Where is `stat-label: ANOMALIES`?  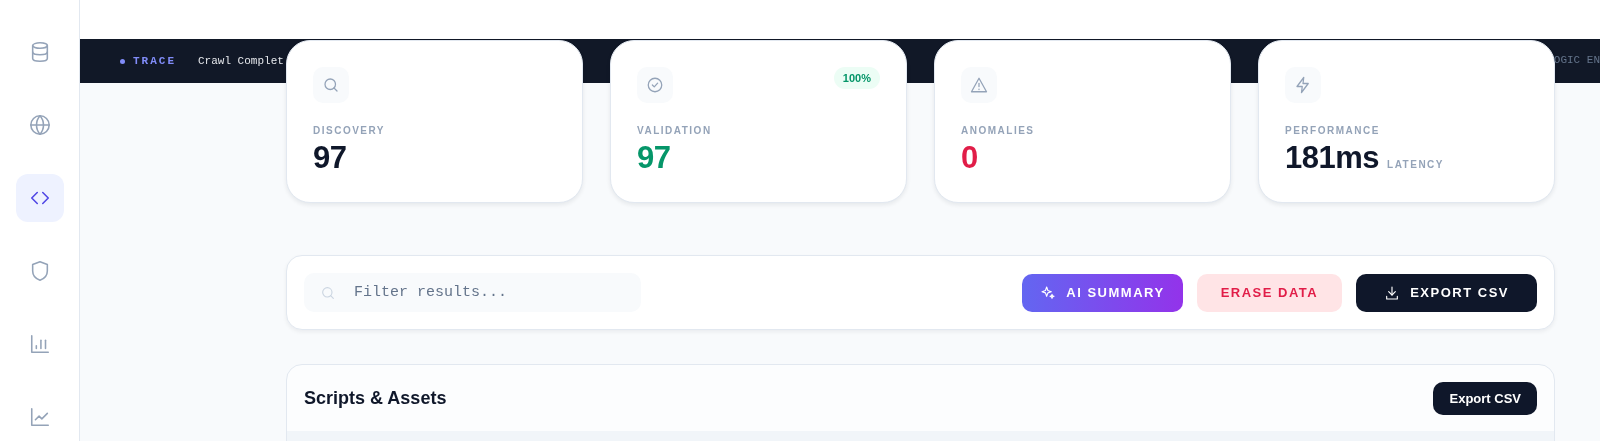 stat-label: ANOMALIES is located at coordinates (998, 130).